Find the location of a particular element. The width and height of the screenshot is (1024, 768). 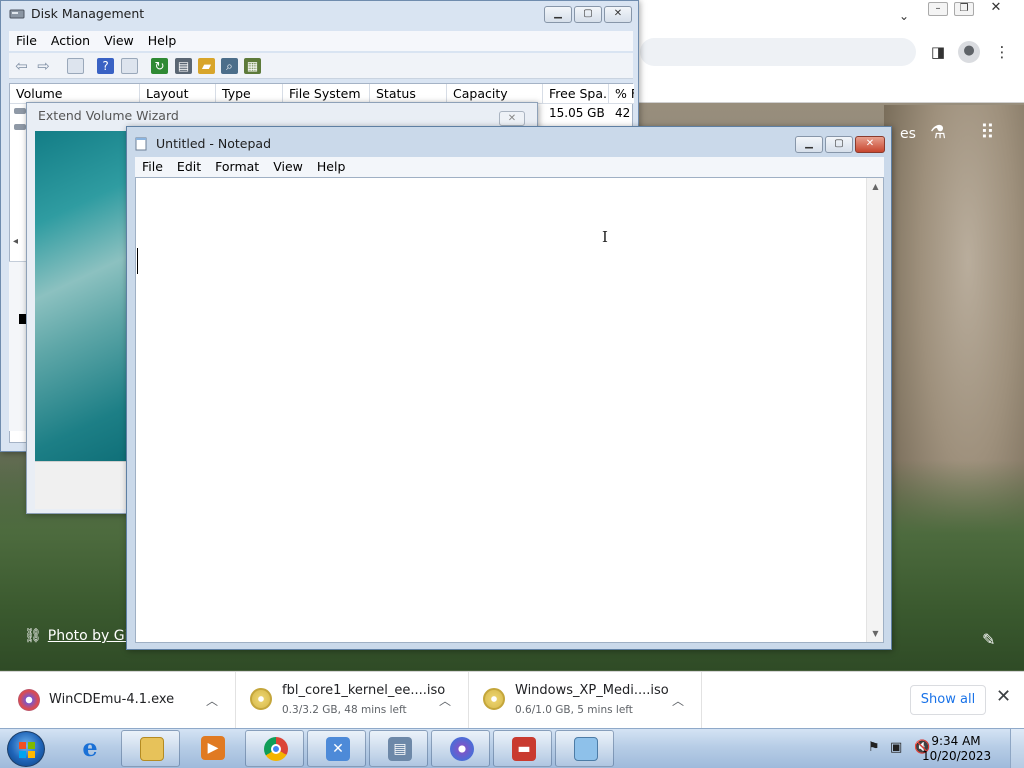

show-all-downloads-button: Show all is located at coordinates (948, 700).